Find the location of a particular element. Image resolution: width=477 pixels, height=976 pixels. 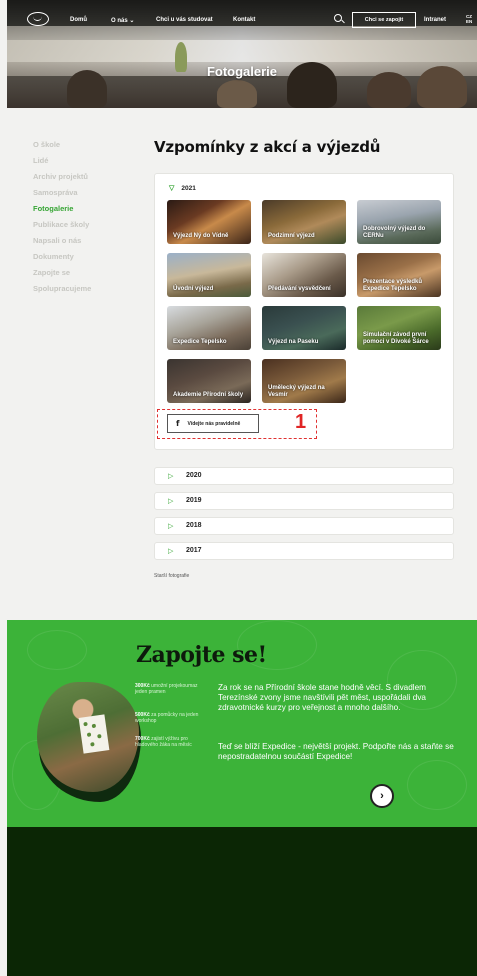

annotation-number: 1 is located at coordinates (301, 422).